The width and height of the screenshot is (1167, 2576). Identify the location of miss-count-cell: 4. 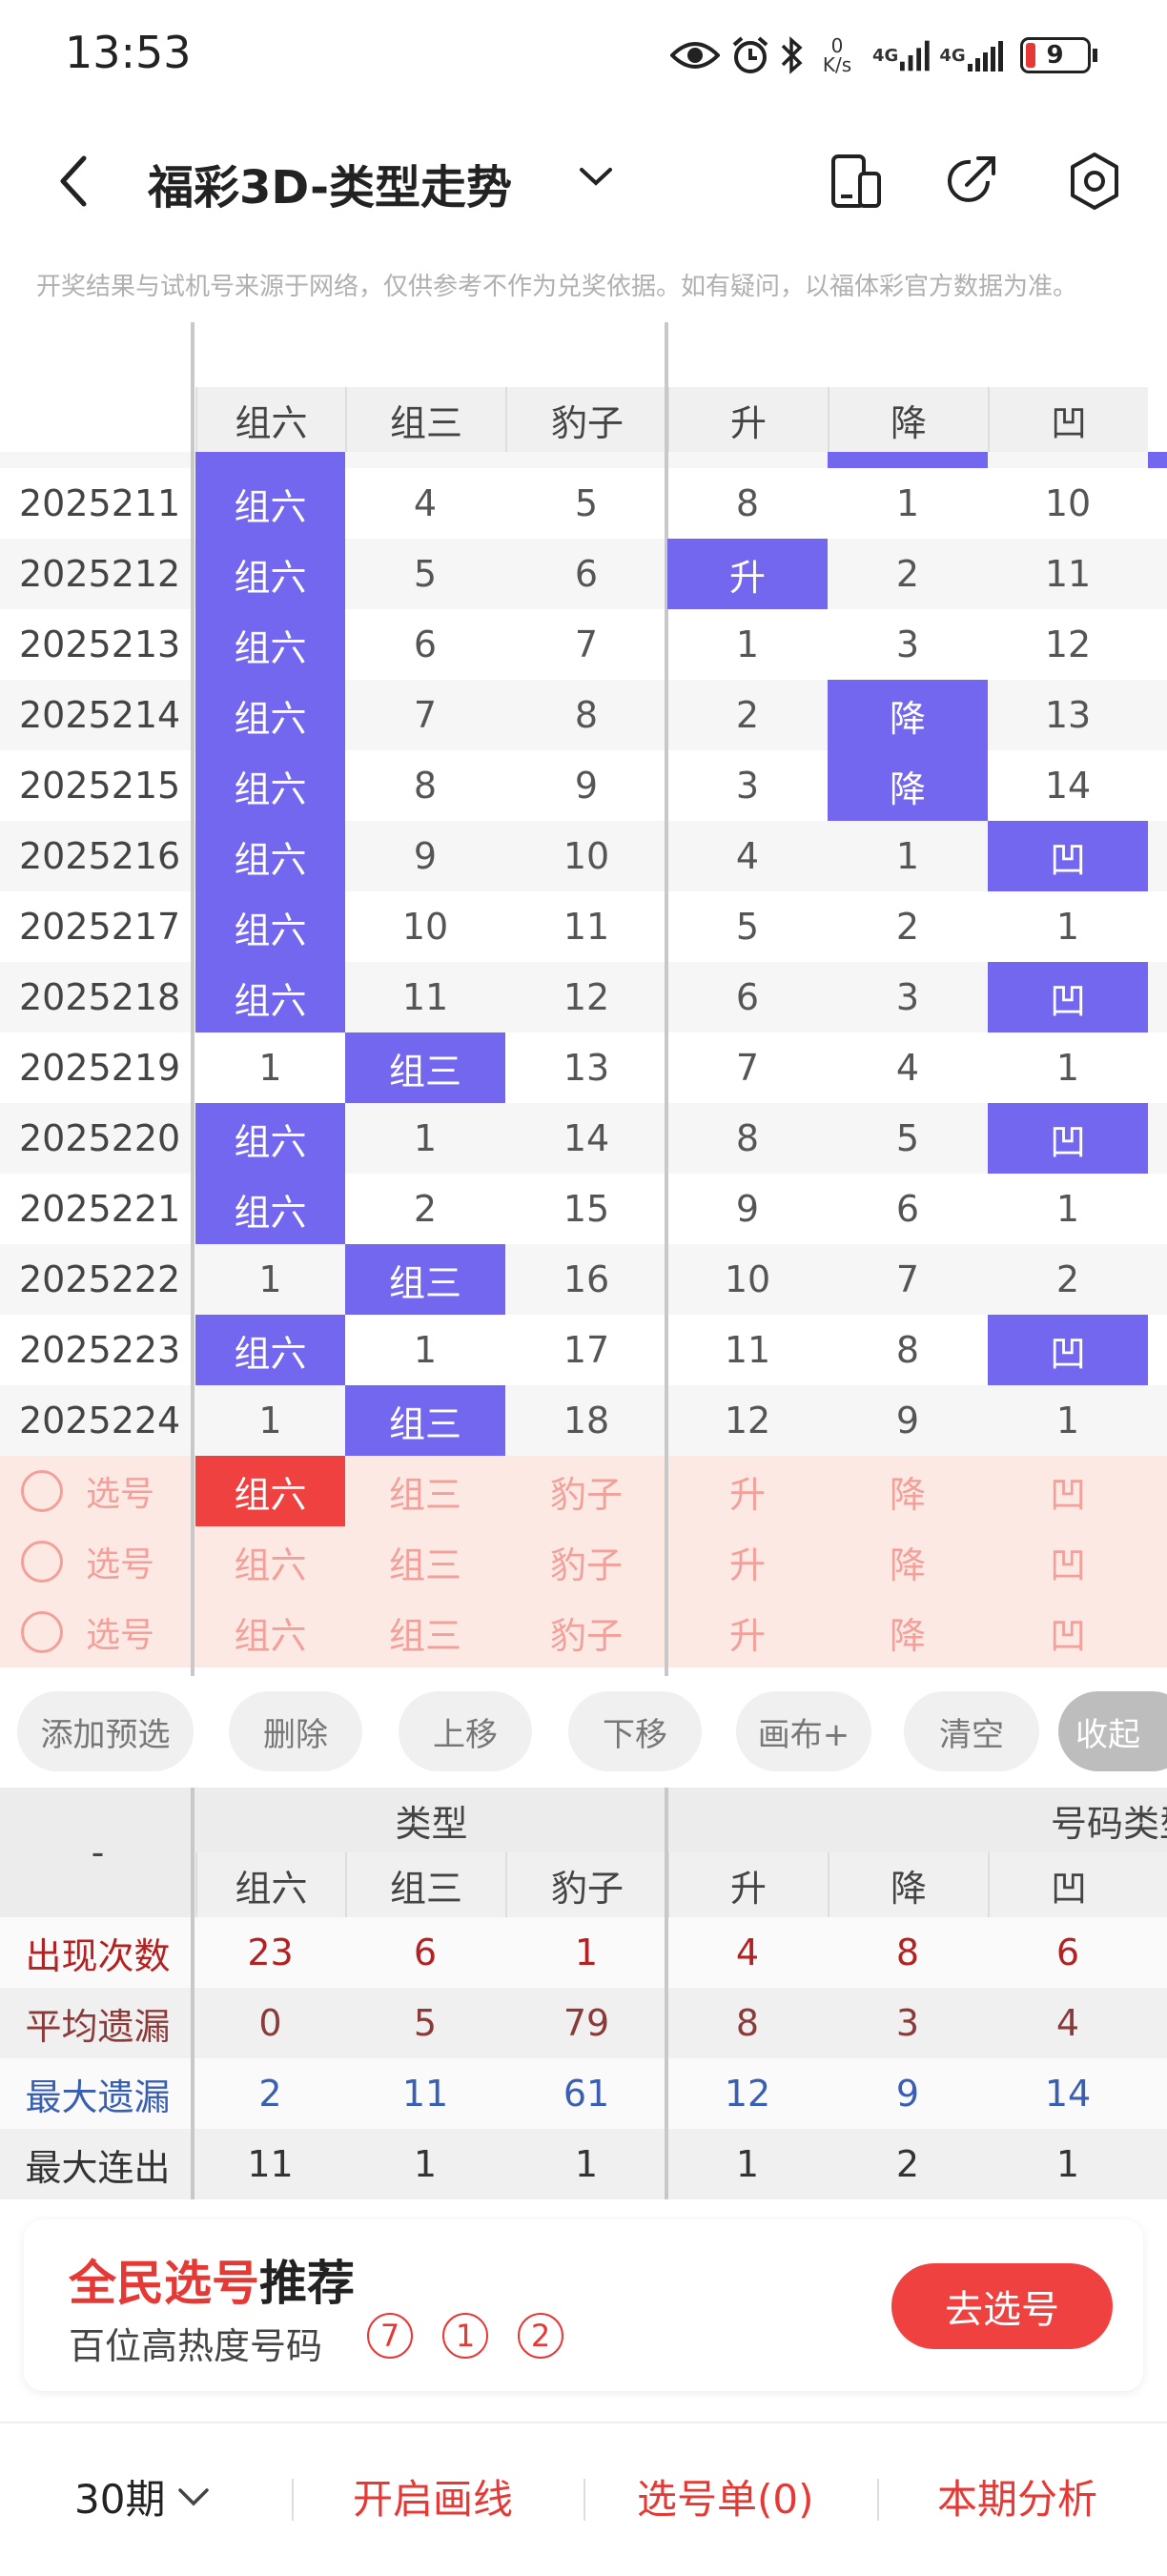
(425, 503).